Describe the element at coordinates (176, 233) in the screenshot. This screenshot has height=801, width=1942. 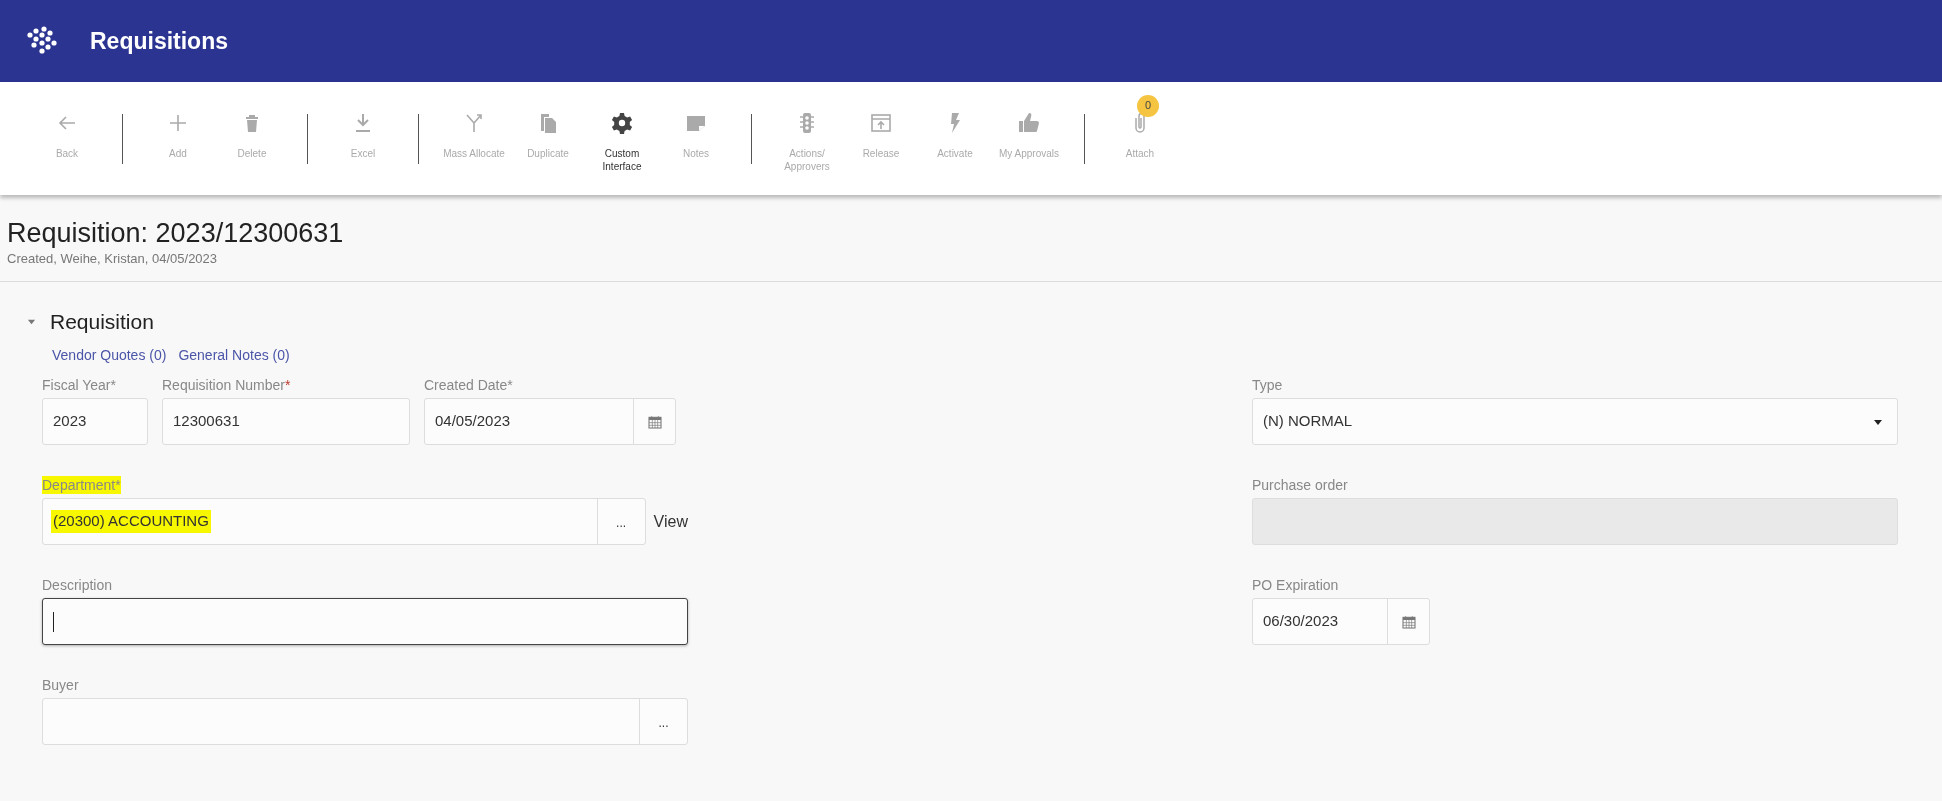
I see `page-title: Requisition: 2023/12300631` at that location.